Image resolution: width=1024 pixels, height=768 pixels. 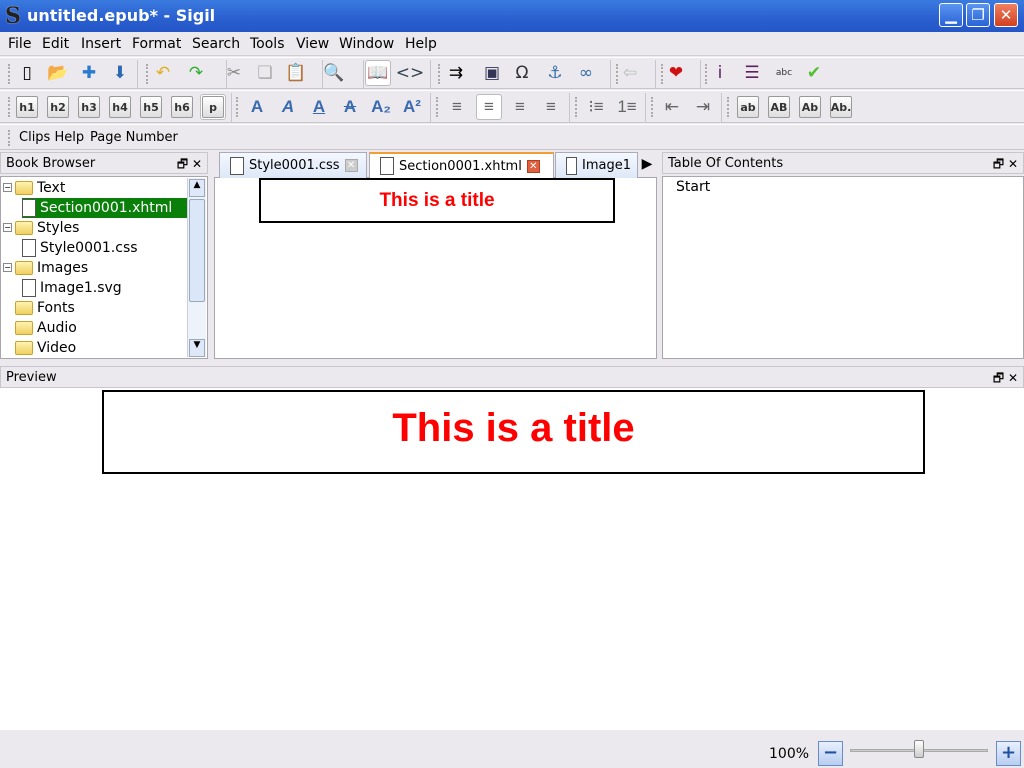 What do you see at coordinates (672, 107) in the screenshot?
I see `decrease-indent-icon: ⇤` at bounding box center [672, 107].